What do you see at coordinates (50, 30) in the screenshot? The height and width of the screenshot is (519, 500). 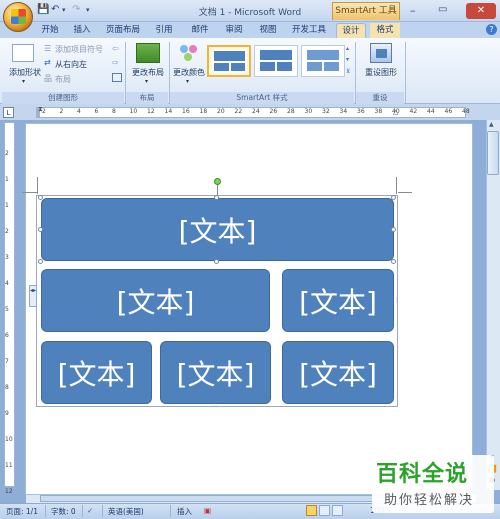 I see `tab-home: 开始` at bounding box center [50, 30].